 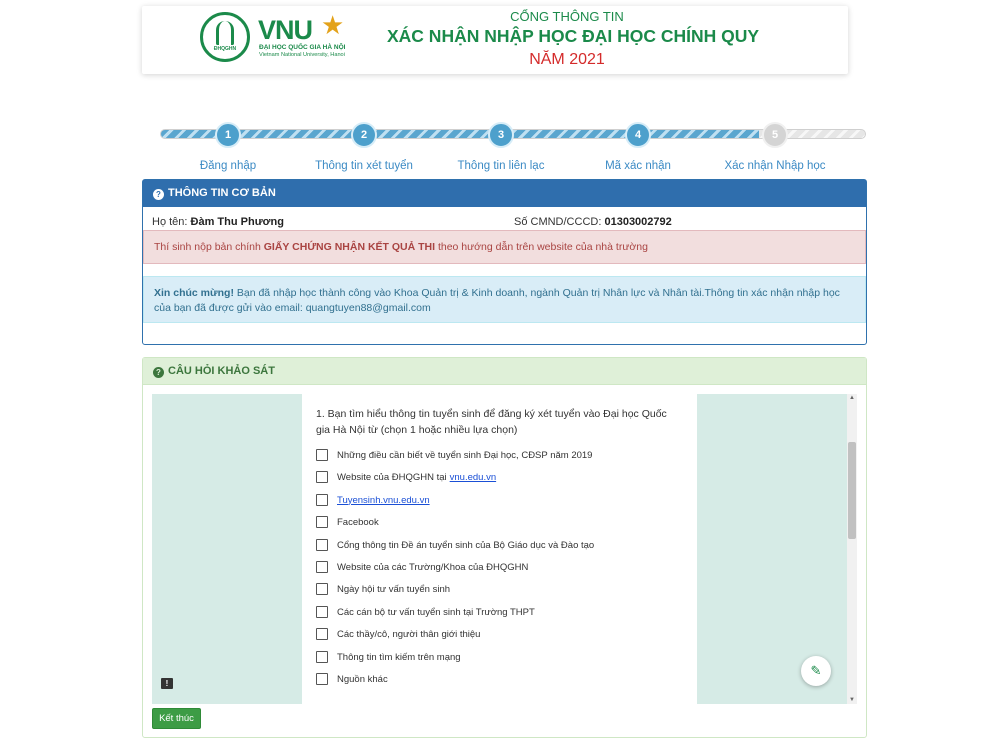 I want to click on survey-option: Website của các Trường/Khoa của ĐHQGHN, so click(x=422, y=567).